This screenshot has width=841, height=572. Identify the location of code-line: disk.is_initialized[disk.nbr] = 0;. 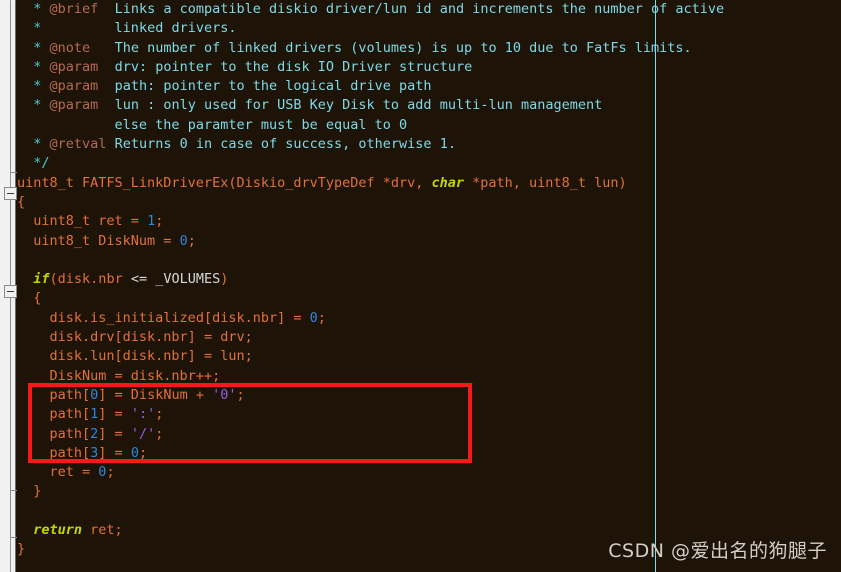
(428, 318).